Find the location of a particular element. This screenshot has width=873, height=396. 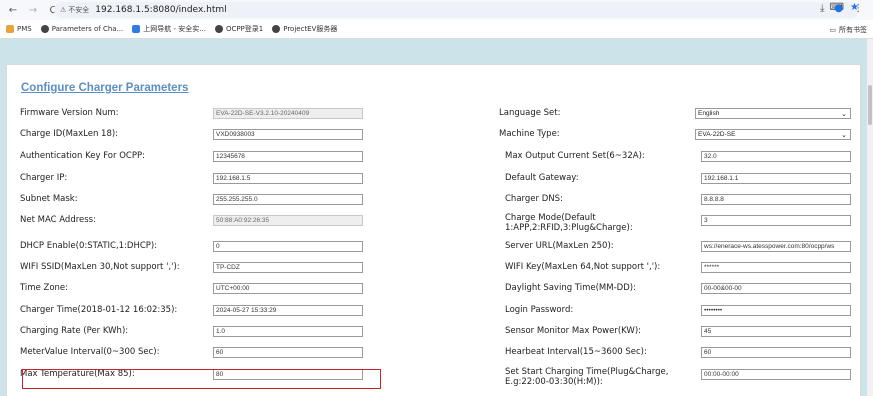

field-label: Charge ID(MaxLen 18): is located at coordinates (69, 134).